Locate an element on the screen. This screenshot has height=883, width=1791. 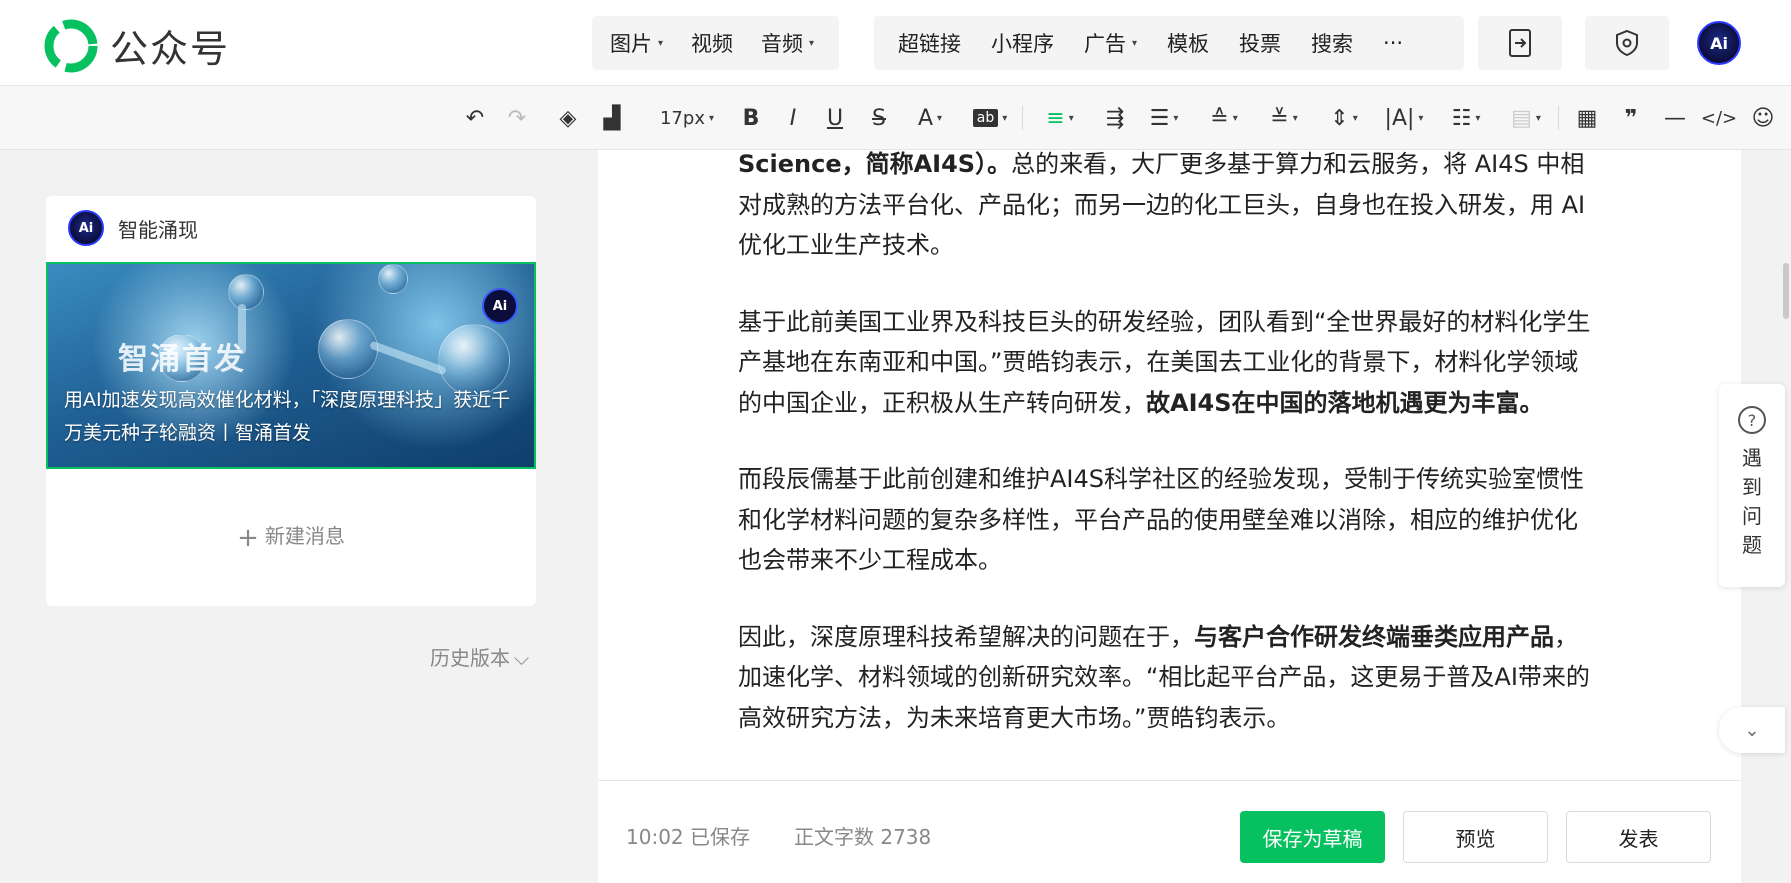
publish-button: 发表 is located at coordinates (1638, 837).